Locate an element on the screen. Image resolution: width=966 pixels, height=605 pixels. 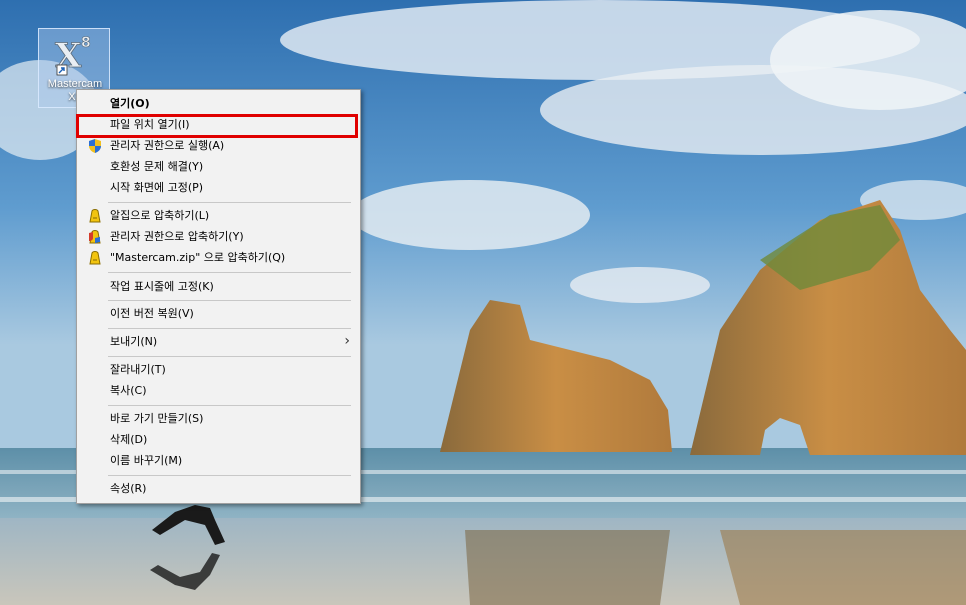
menu-item-rename: 이름 바꾸기(M) is located at coordinates (218, 460).